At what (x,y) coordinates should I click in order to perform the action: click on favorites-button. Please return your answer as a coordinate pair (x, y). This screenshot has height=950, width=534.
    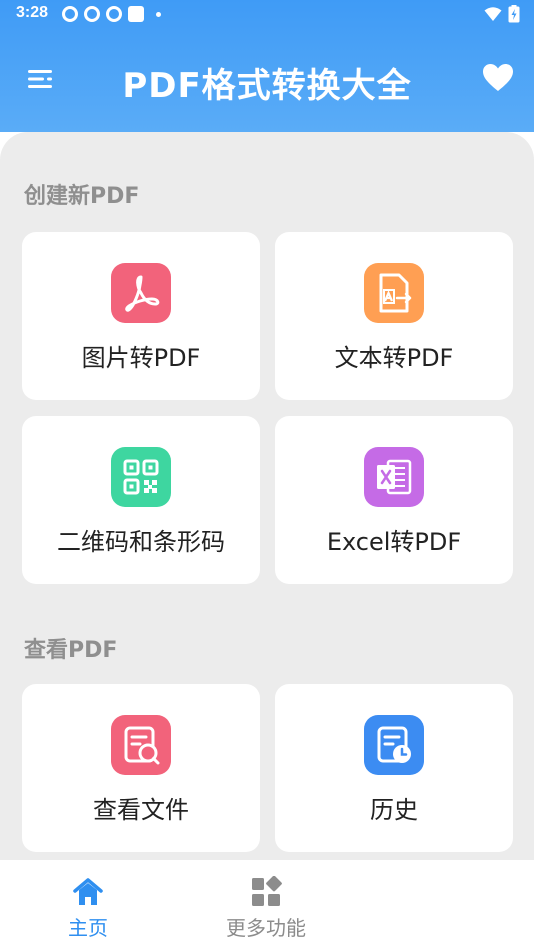
    Looking at the image, I should click on (498, 78).